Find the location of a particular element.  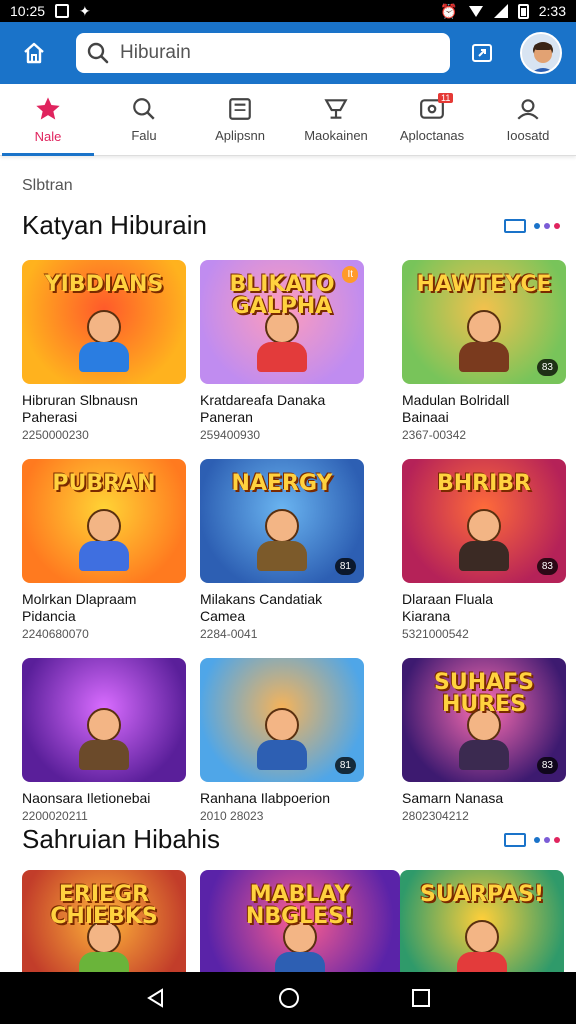

card-thumbnail: 81 is located at coordinates (282, 720).